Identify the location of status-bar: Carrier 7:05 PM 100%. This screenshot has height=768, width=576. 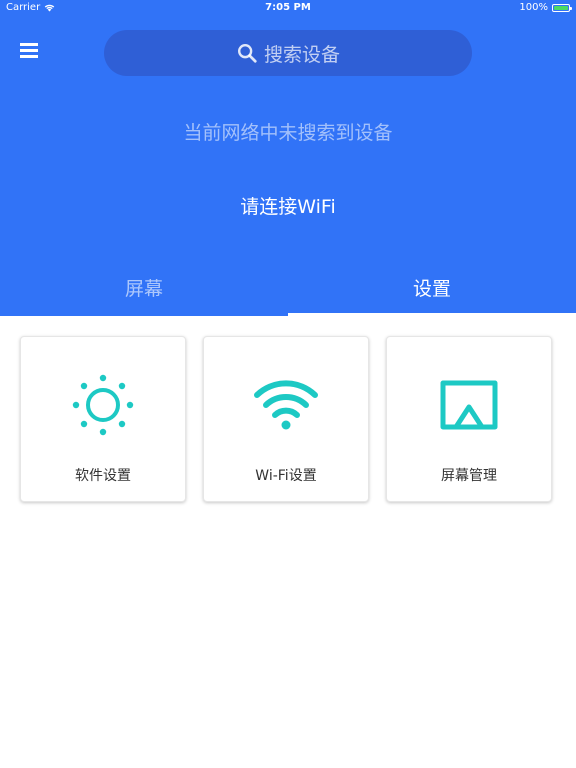
(288, 9).